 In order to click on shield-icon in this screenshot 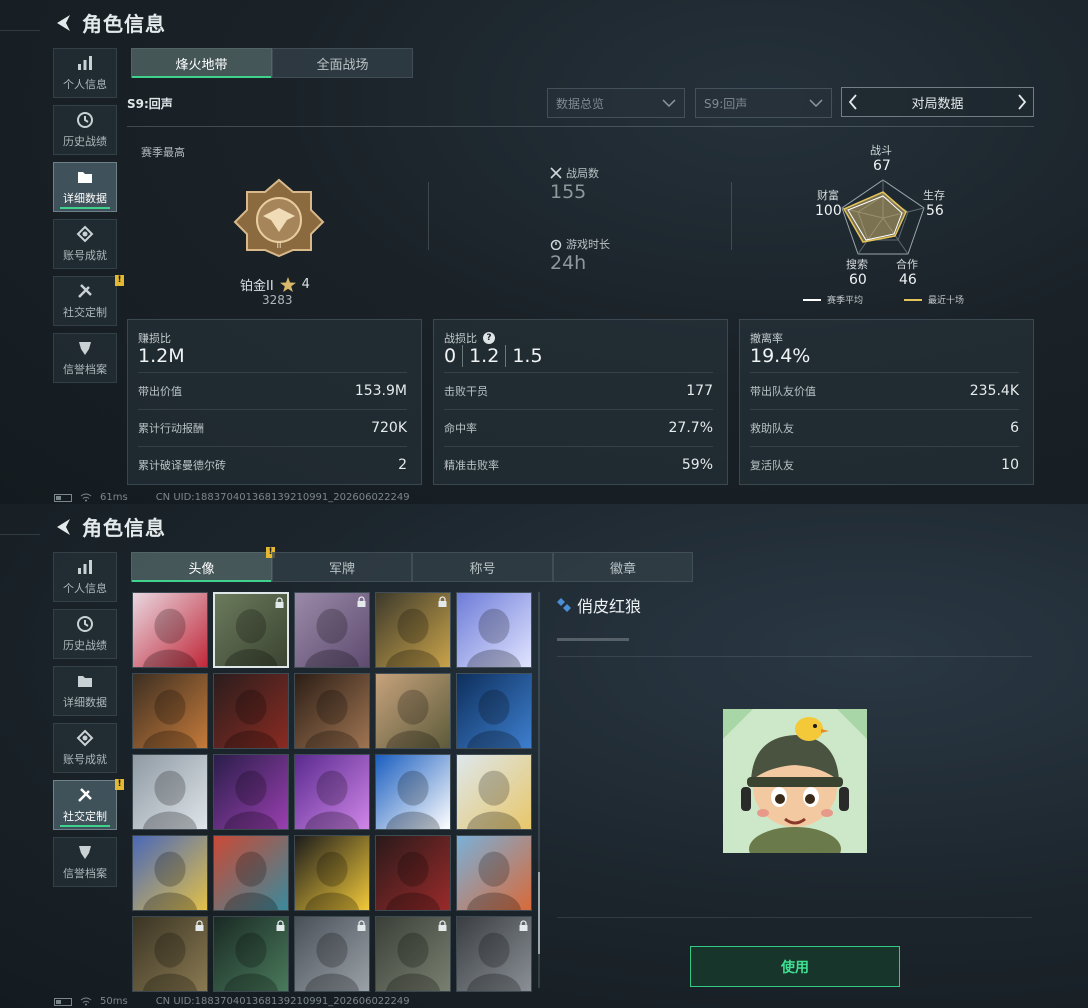, I will do `click(85, 348)`.